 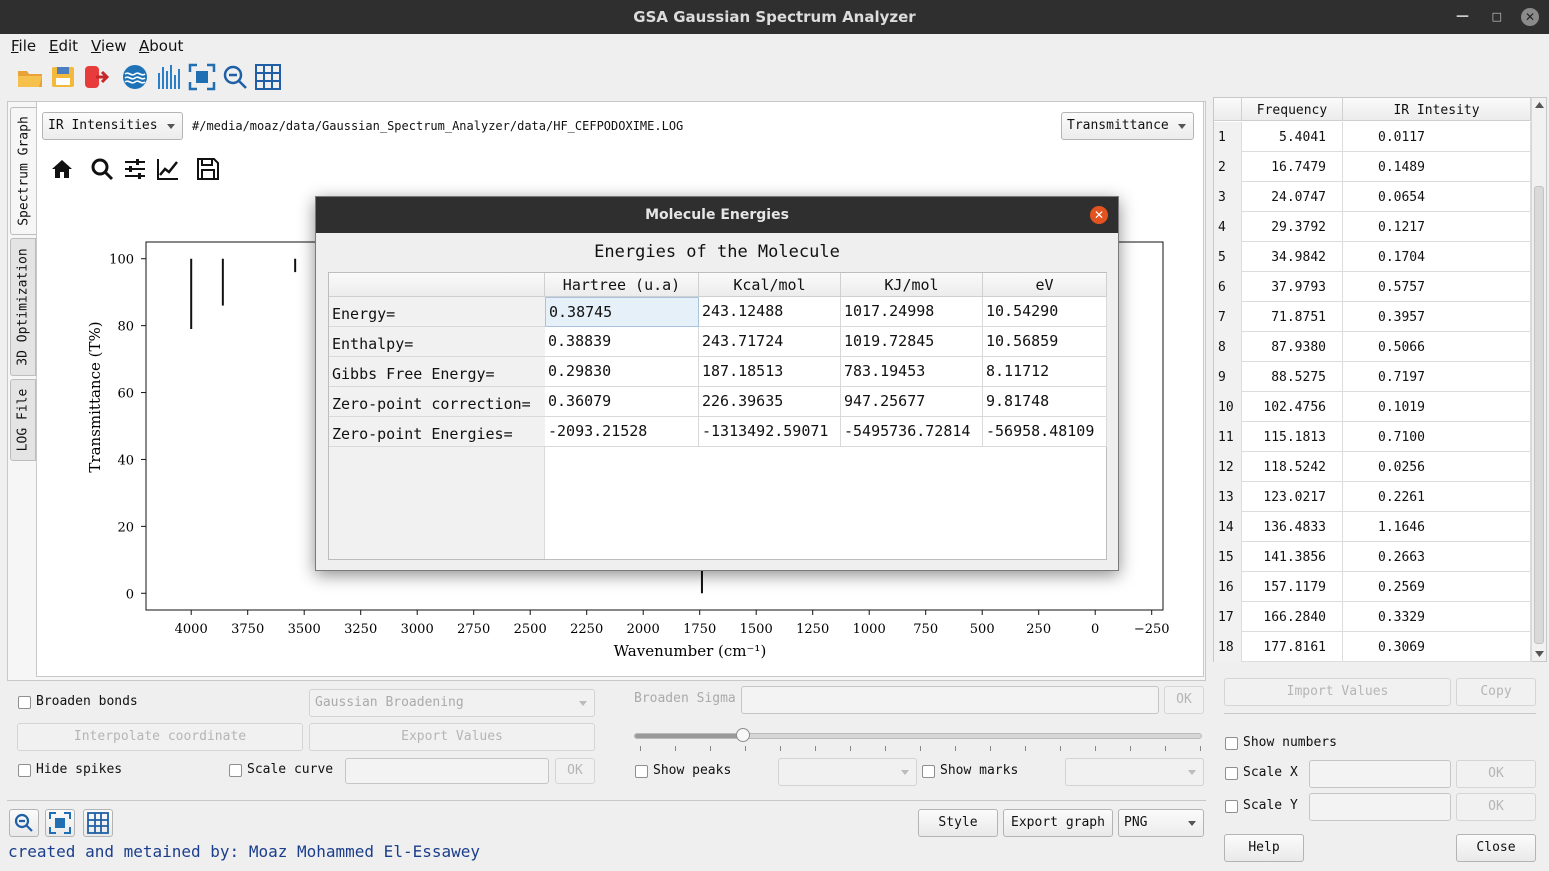 What do you see at coordinates (1045, 312) in the screenshot?
I see `energy-cell: 10.54290` at bounding box center [1045, 312].